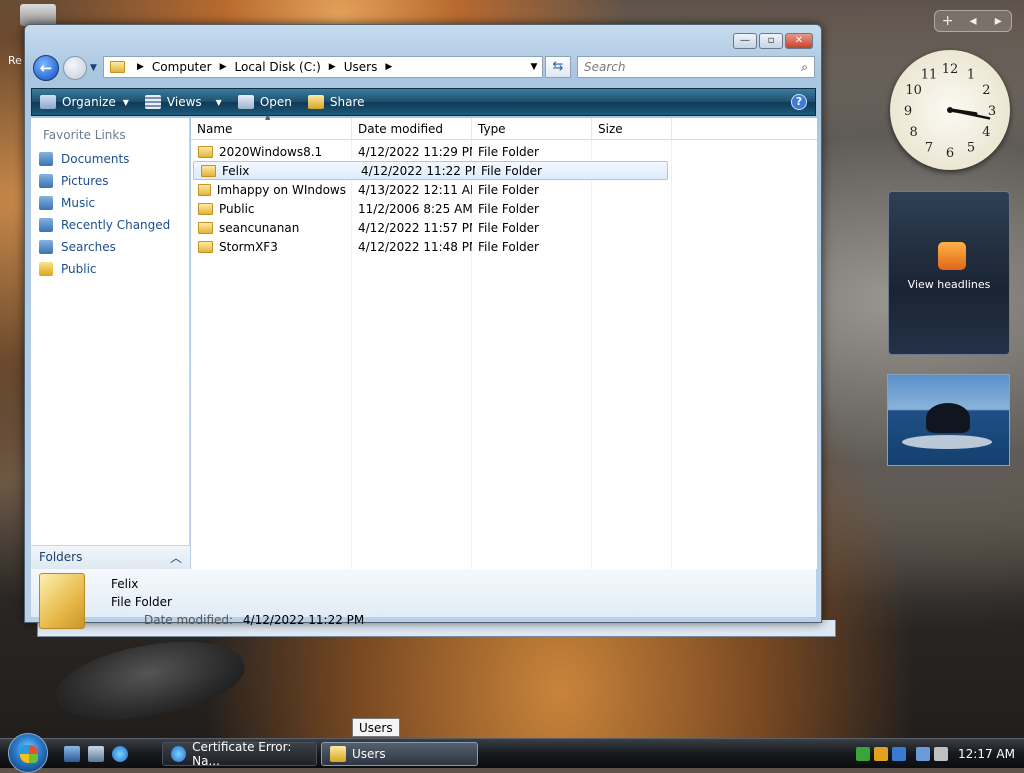  What do you see at coordinates (532, 128) in the screenshot?
I see `column-header-type: Type` at bounding box center [532, 128].